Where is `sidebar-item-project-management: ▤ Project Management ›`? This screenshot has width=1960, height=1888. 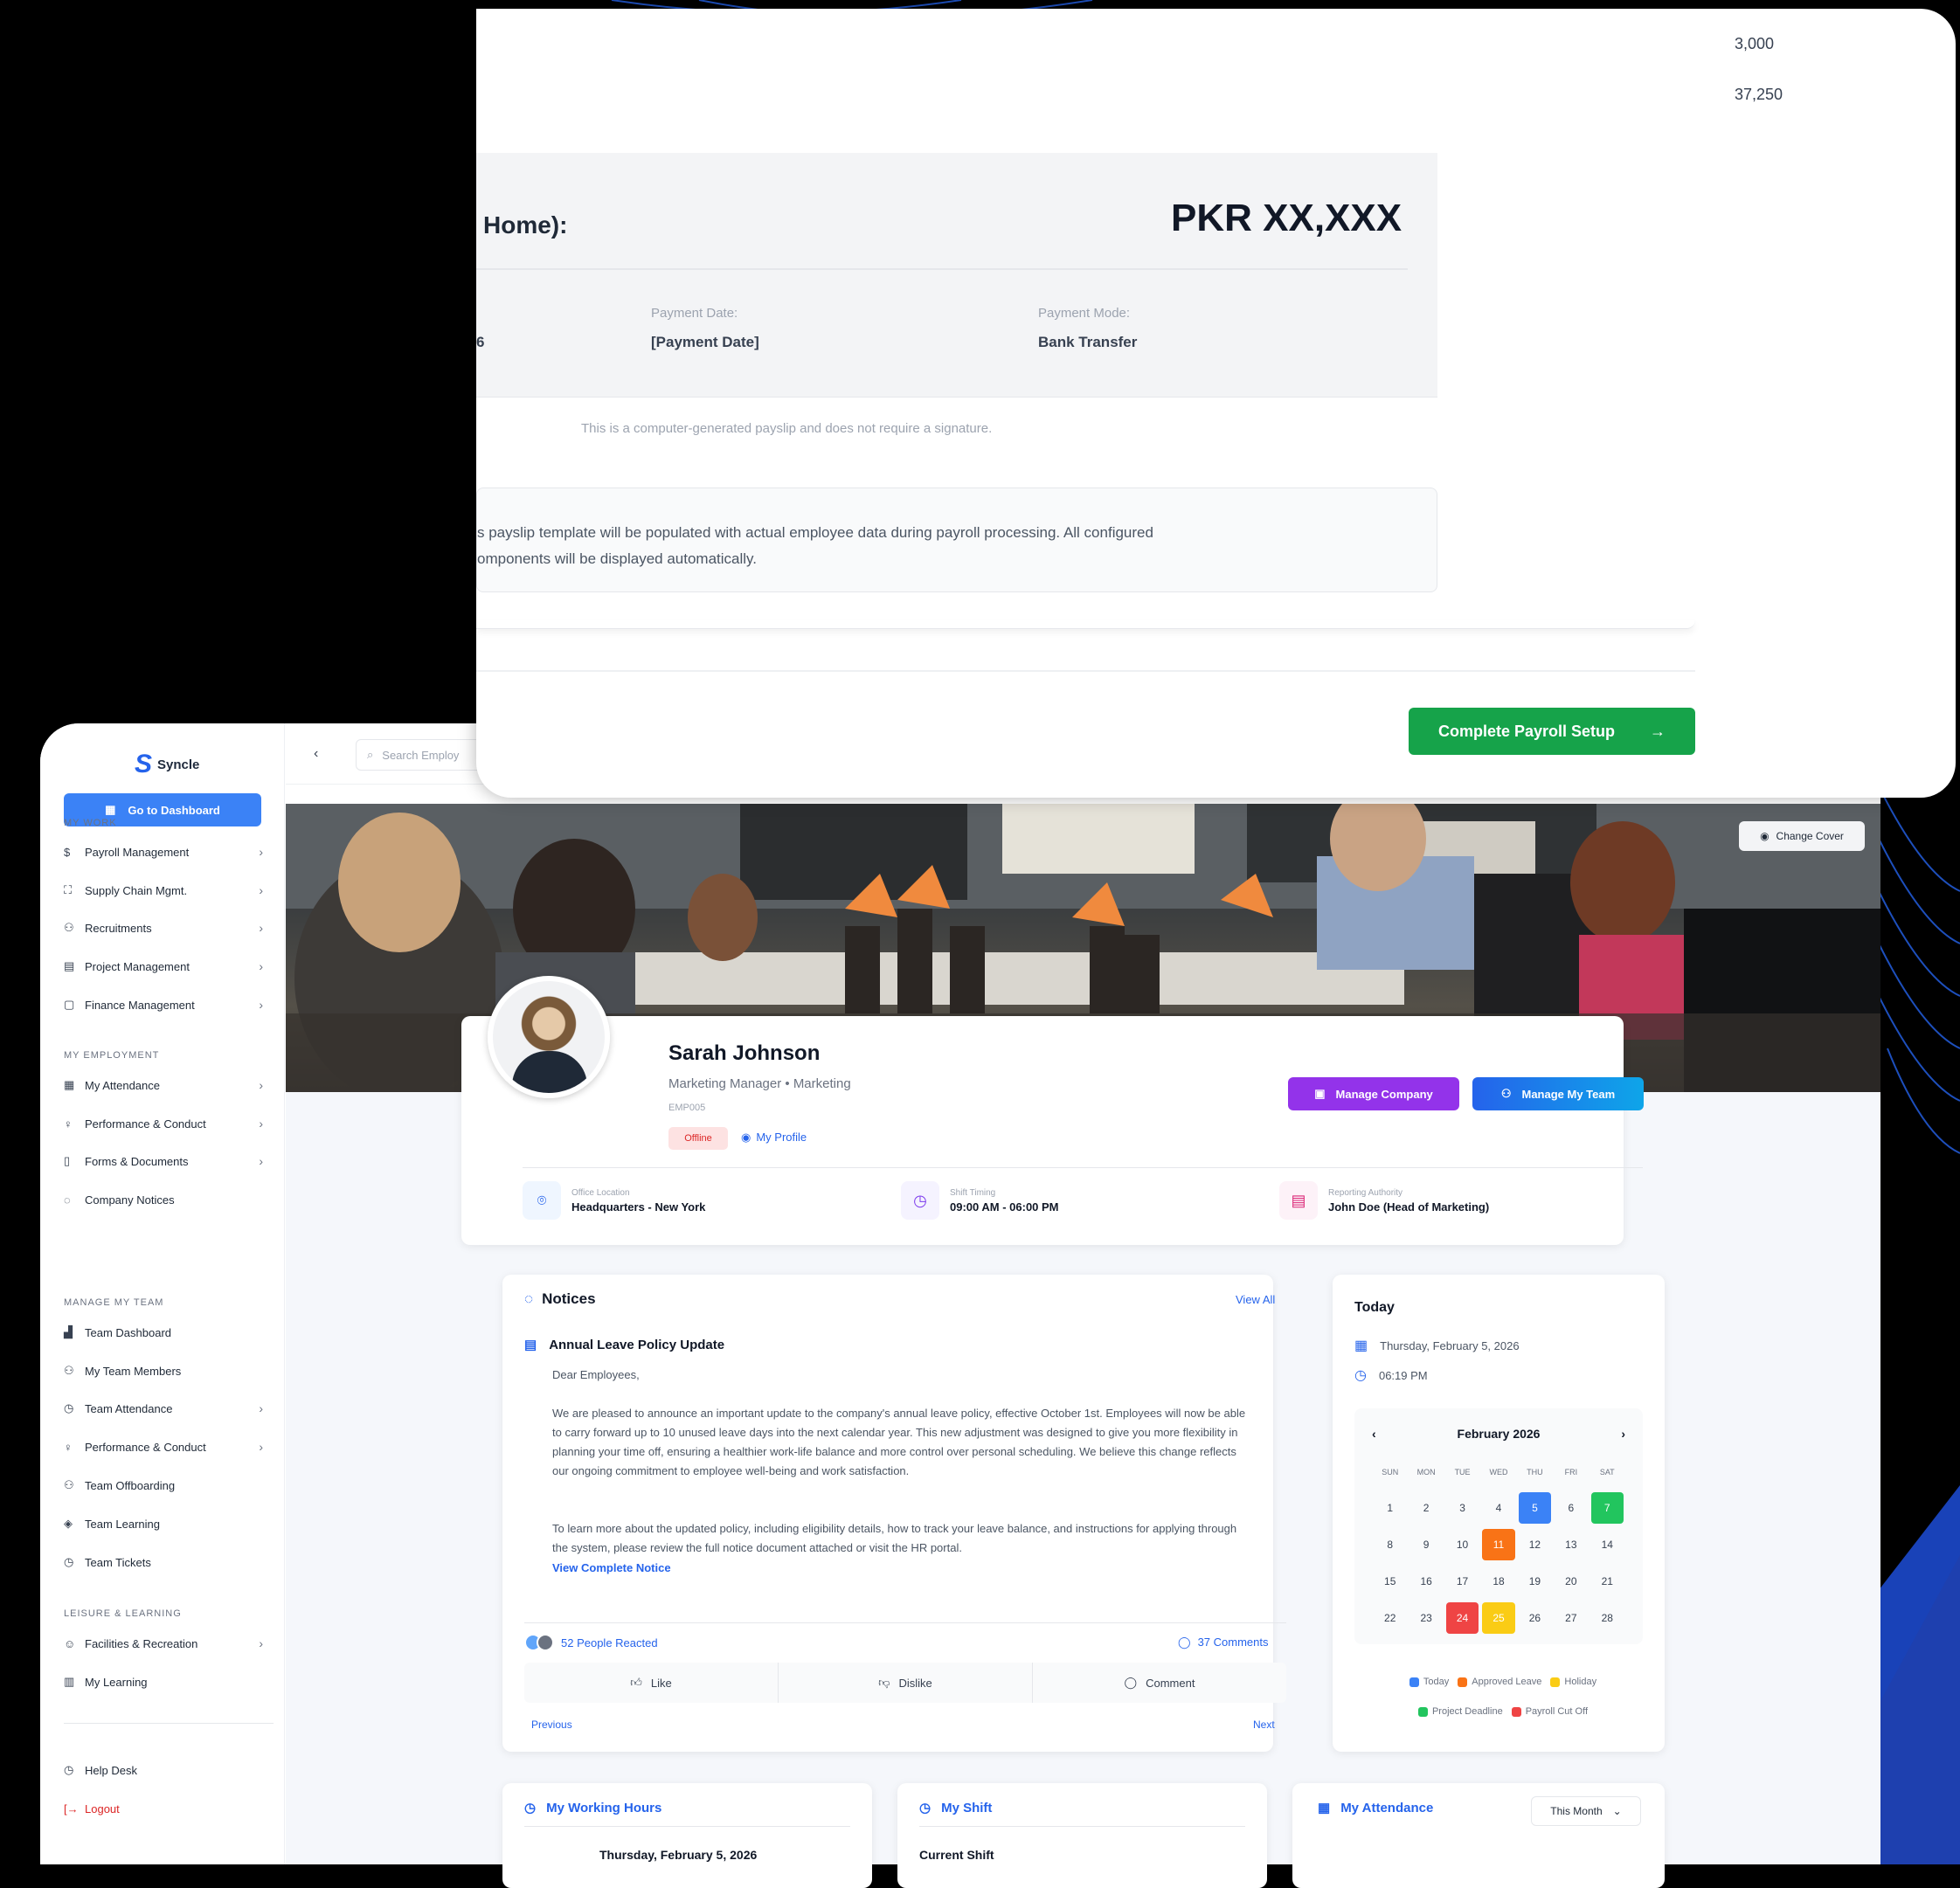 sidebar-item-project-management: ▤ Project Management › is located at coordinates (169, 966).